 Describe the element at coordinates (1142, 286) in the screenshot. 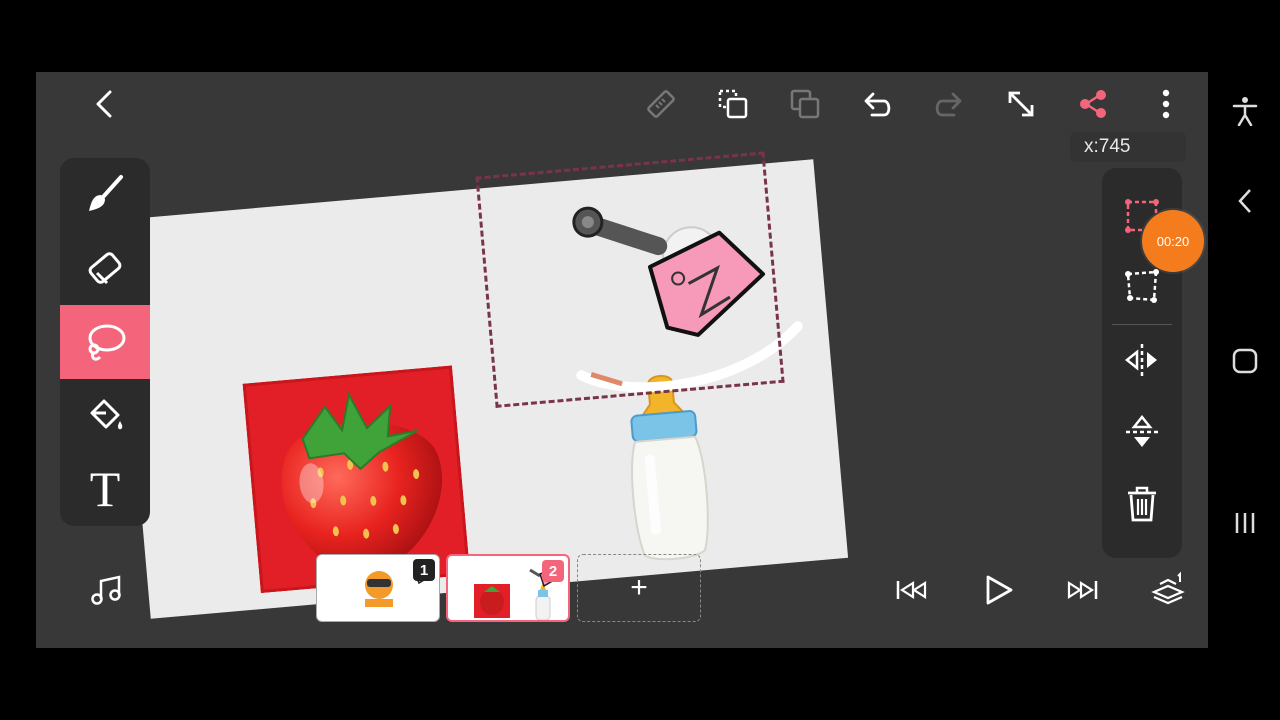

I see `distort-icon` at that location.